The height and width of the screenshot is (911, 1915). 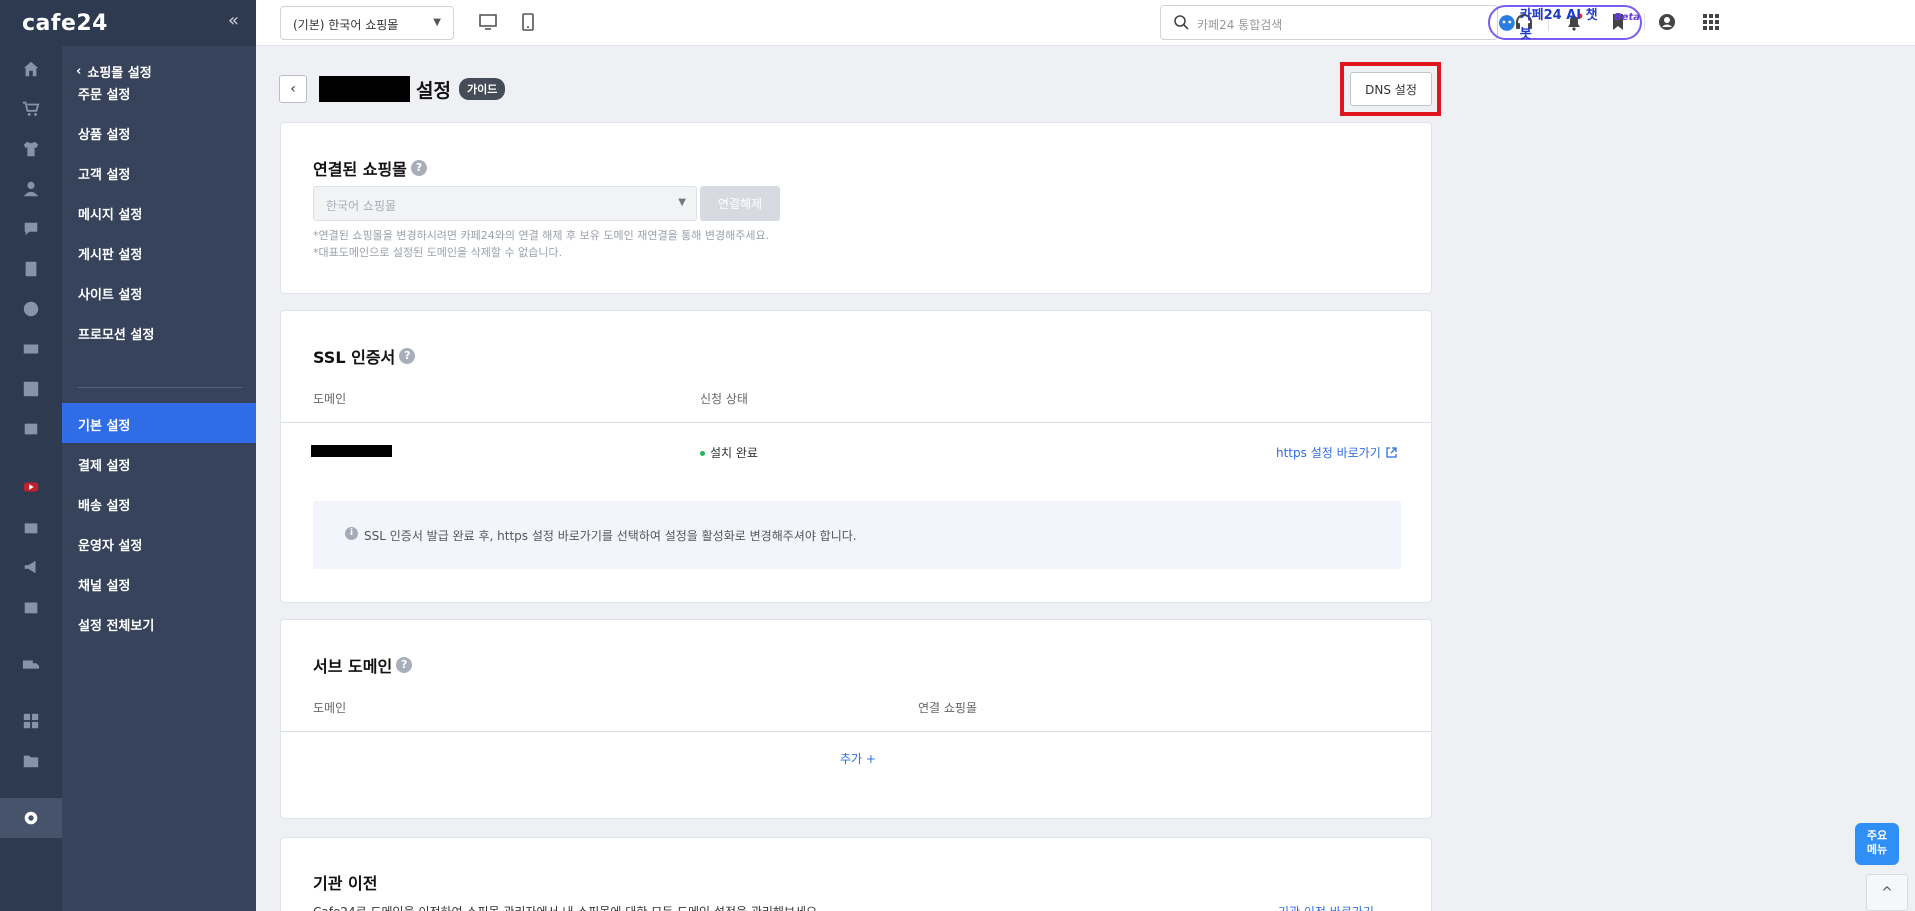 What do you see at coordinates (856, 731) in the screenshot?
I see `sub-domain-table-divider` at bounding box center [856, 731].